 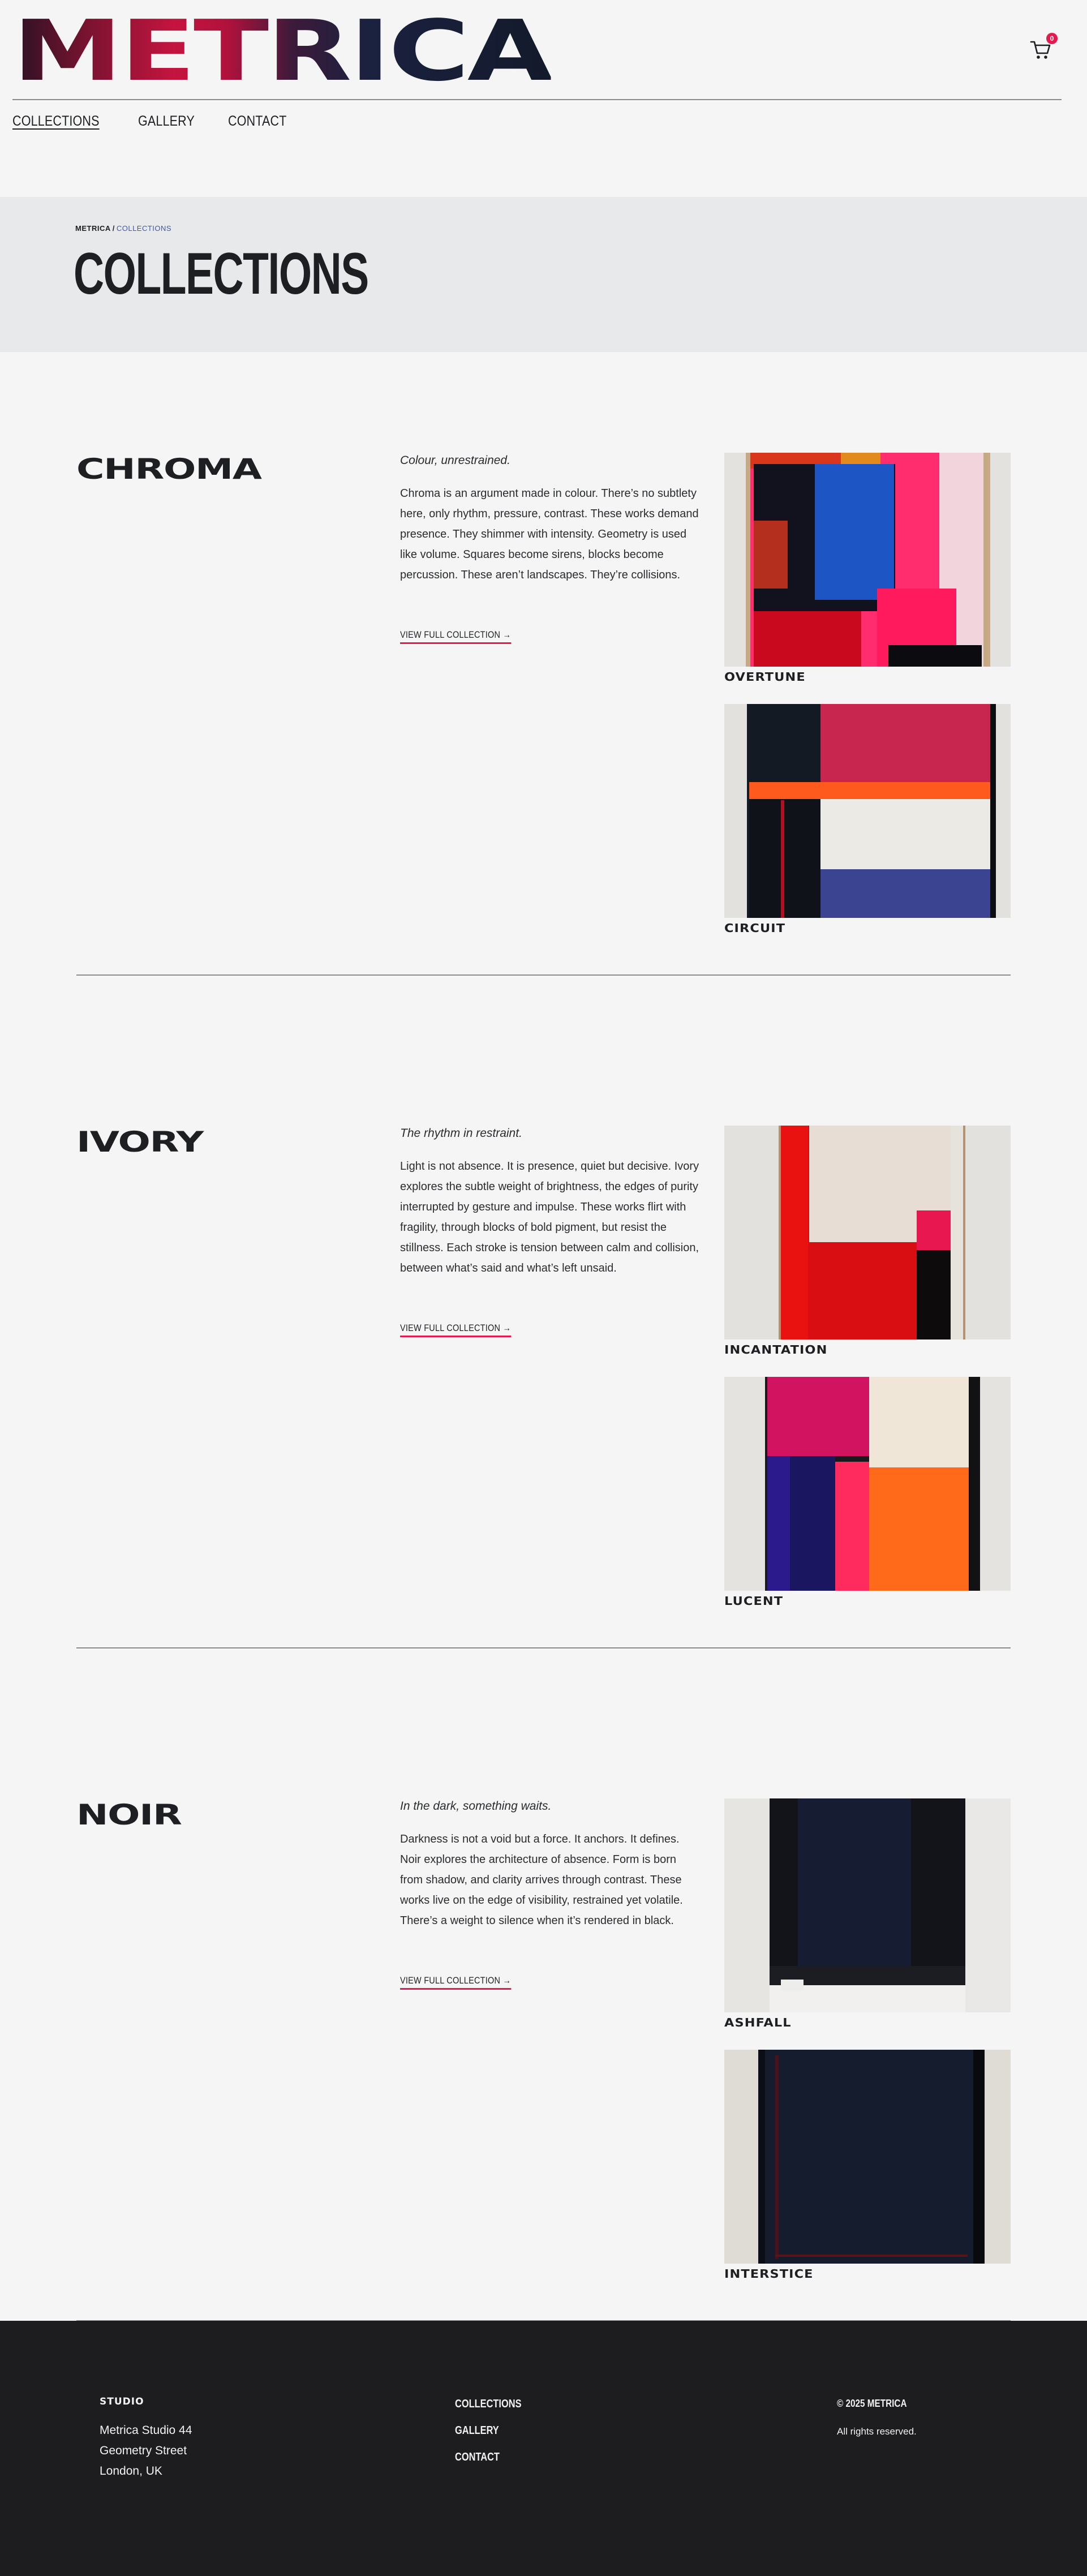 I want to click on cart-count-badge: 0, so click(x=1052, y=38).